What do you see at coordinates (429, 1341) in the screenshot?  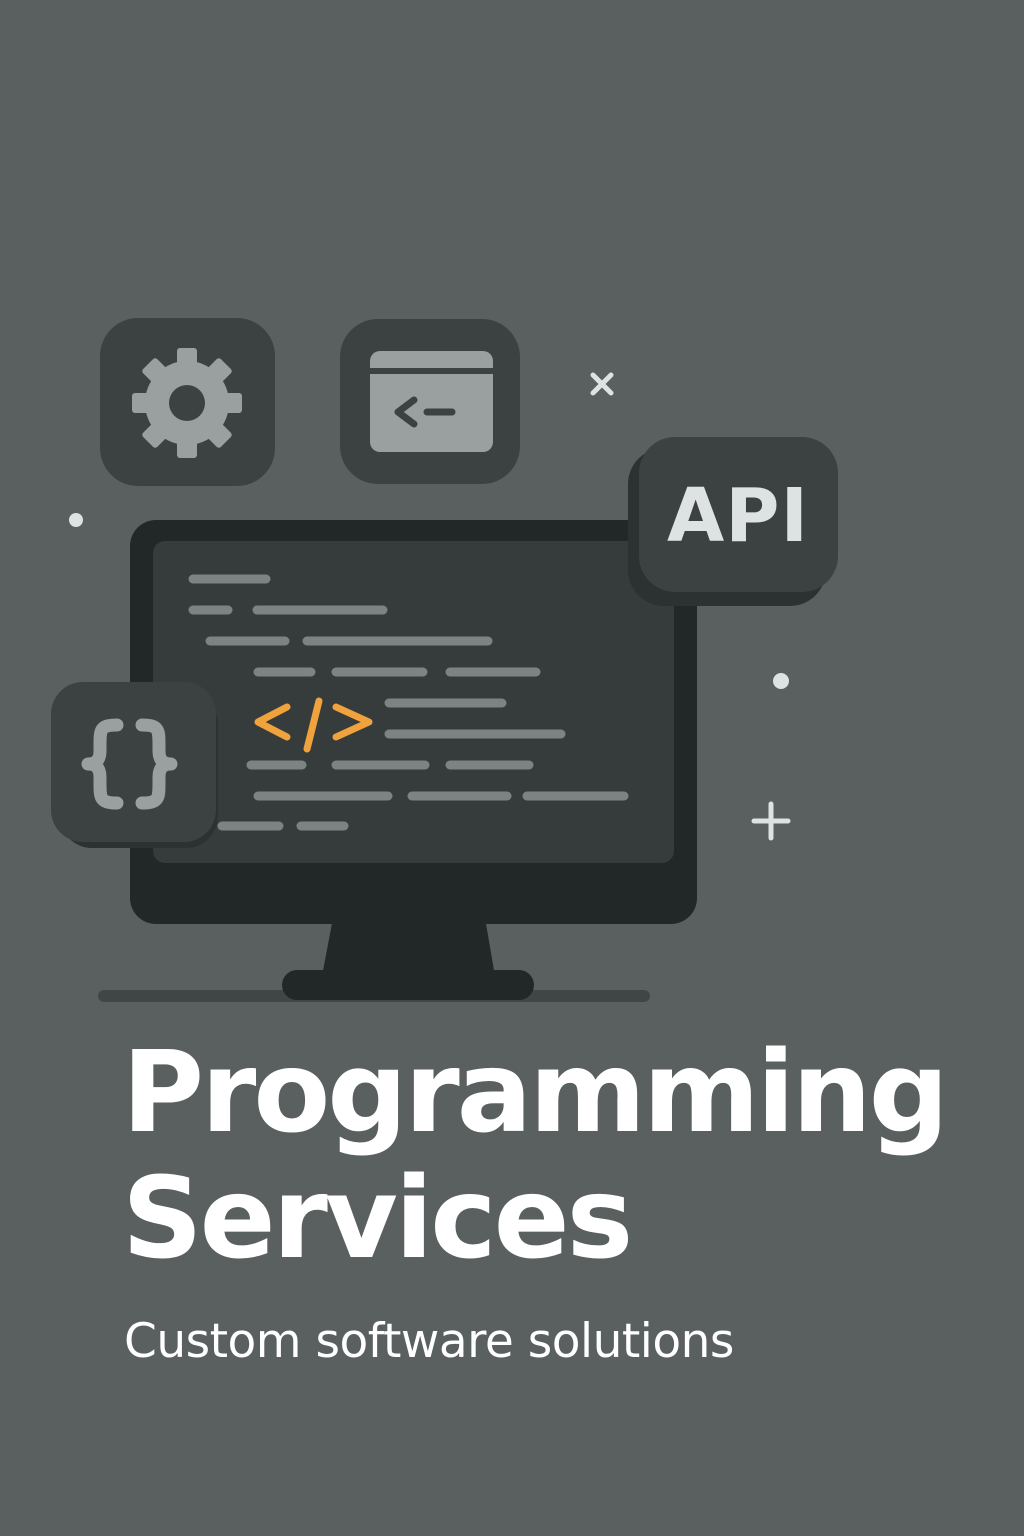 I see `subtitle: Custom software solutions` at bounding box center [429, 1341].